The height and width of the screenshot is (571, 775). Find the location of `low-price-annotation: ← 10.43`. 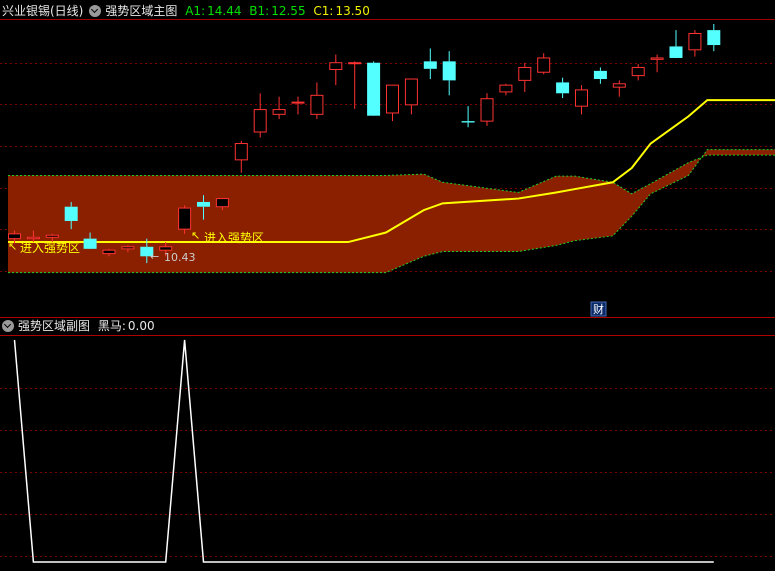

low-price-annotation: ← 10.43 is located at coordinates (173, 257).